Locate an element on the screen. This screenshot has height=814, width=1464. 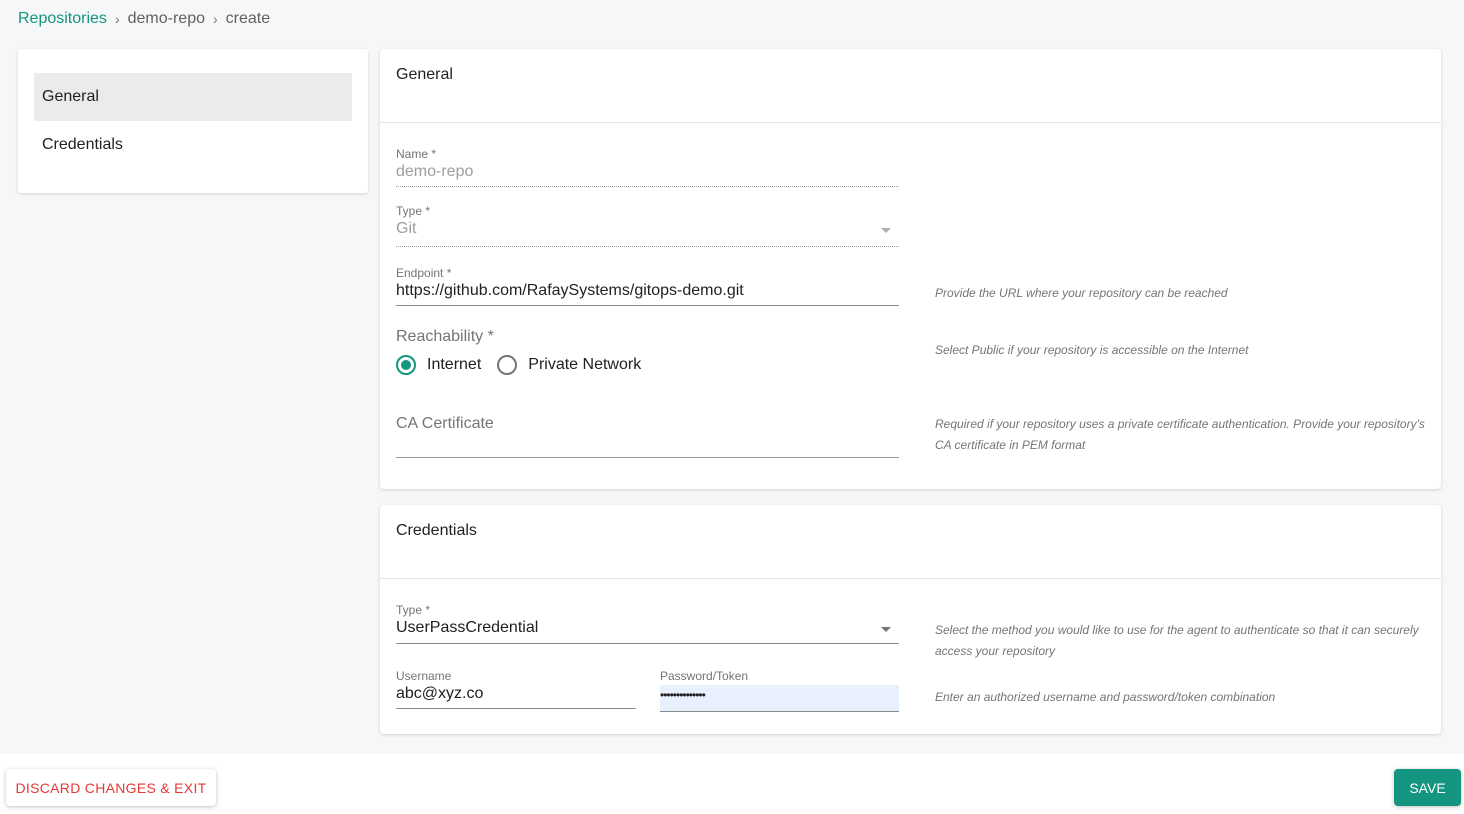
credential-type-value: UserPassCredential is located at coordinates (467, 627).